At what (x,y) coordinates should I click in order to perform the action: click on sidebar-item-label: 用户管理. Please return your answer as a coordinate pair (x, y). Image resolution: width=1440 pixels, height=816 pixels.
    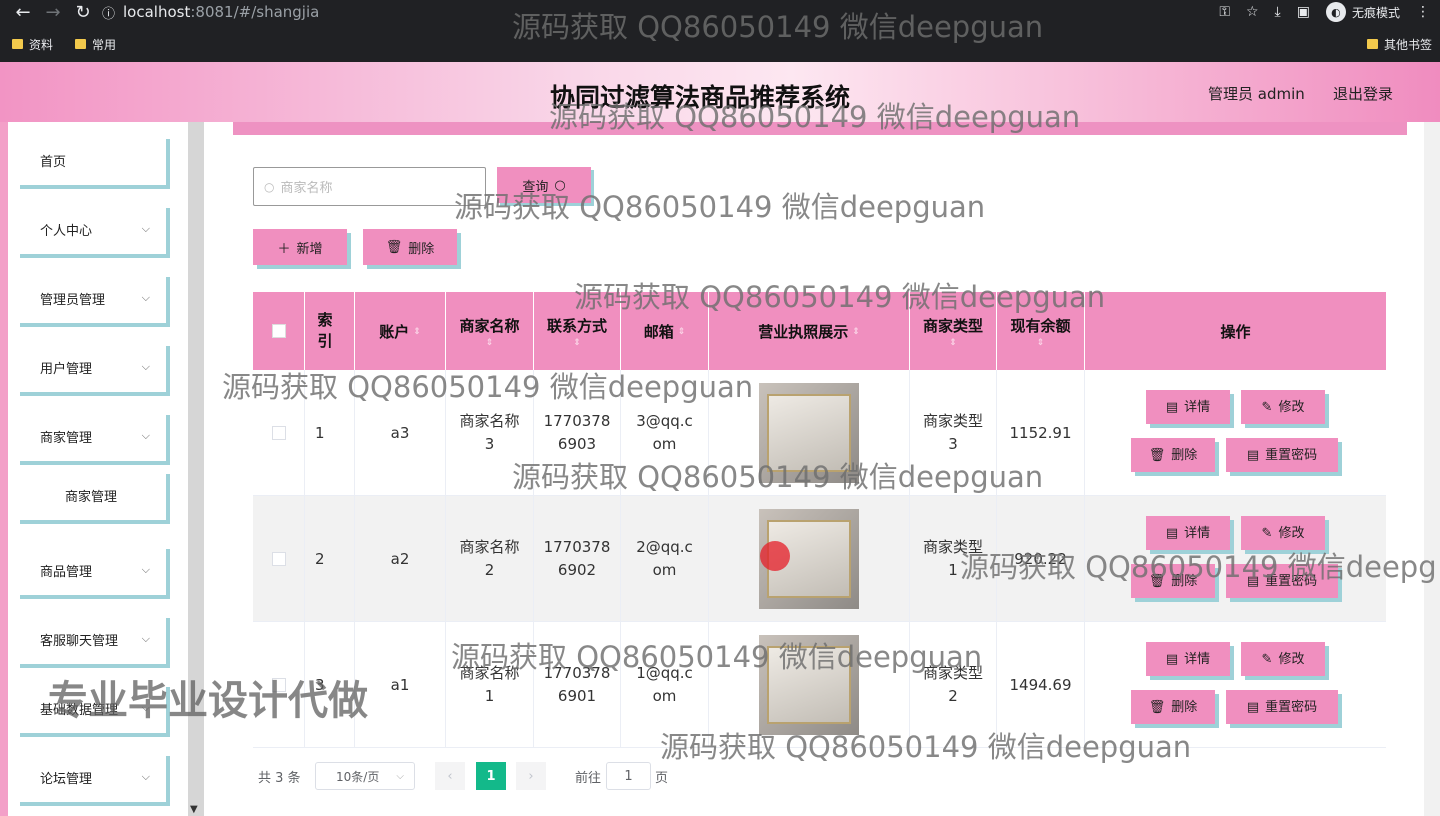
    Looking at the image, I should click on (66, 369).